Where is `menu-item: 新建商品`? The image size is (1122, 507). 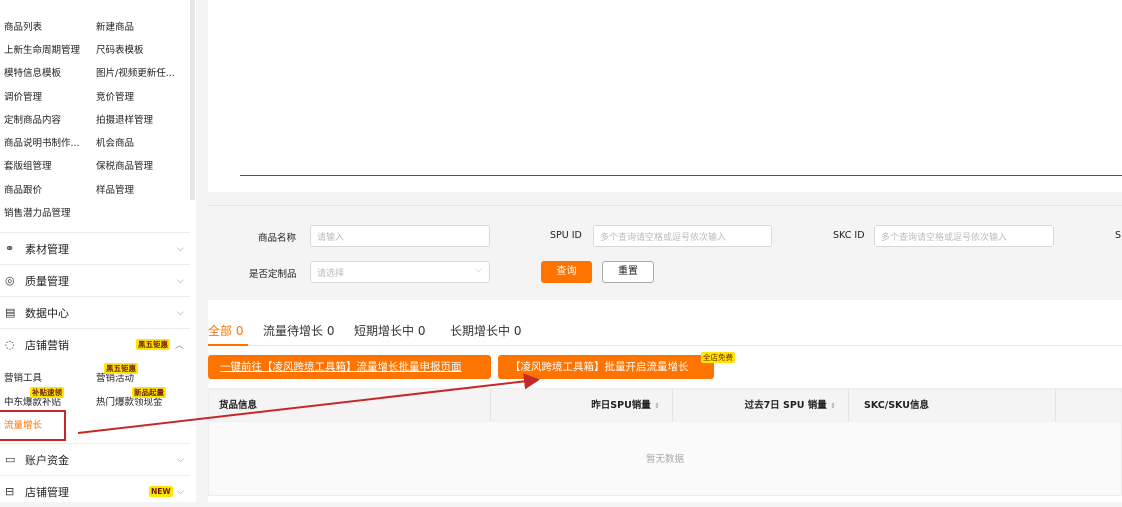 menu-item: 新建商品 is located at coordinates (115, 26).